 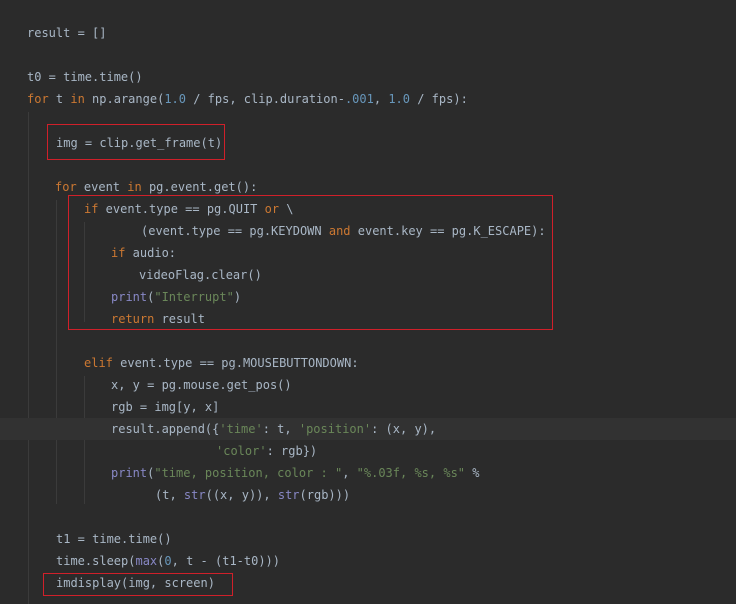 What do you see at coordinates (235, 363) in the screenshot?
I see `code-token: event.type == pg.MOUSEBUTTONDOWN:` at bounding box center [235, 363].